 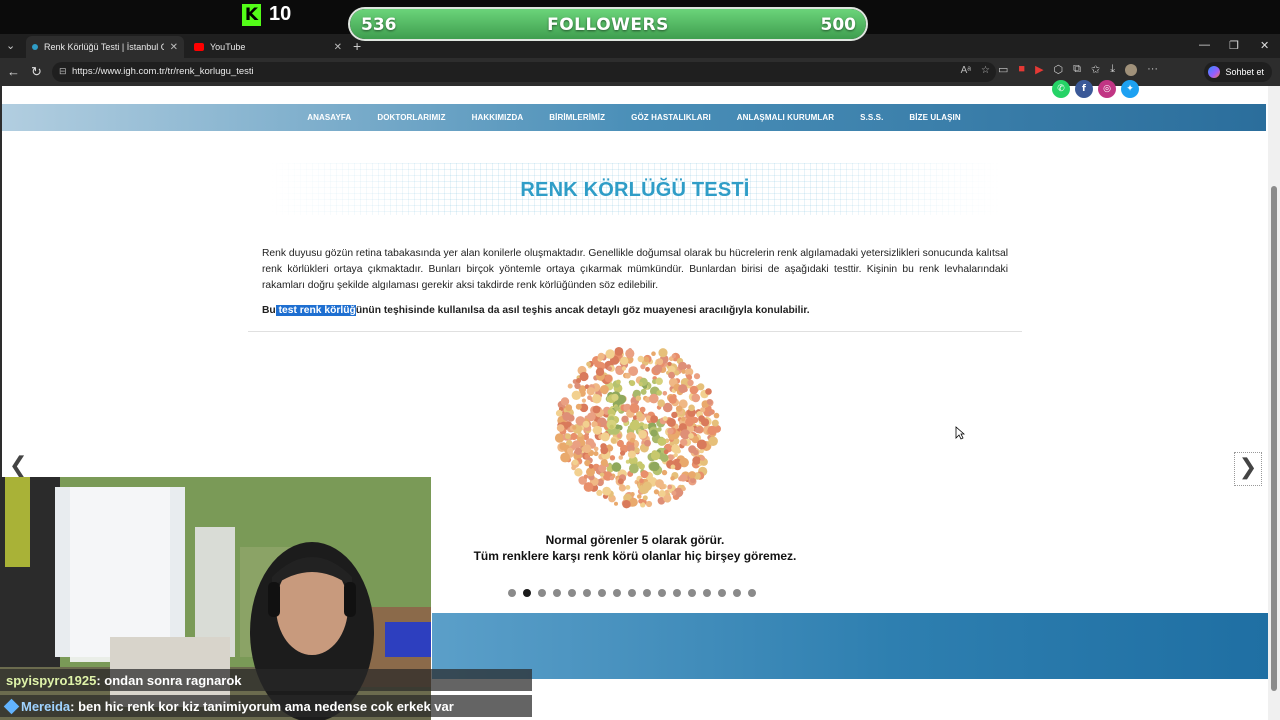 What do you see at coordinates (1059, 69) in the screenshot?
I see `extensions-puzzle-icon: ⬡` at bounding box center [1059, 69].